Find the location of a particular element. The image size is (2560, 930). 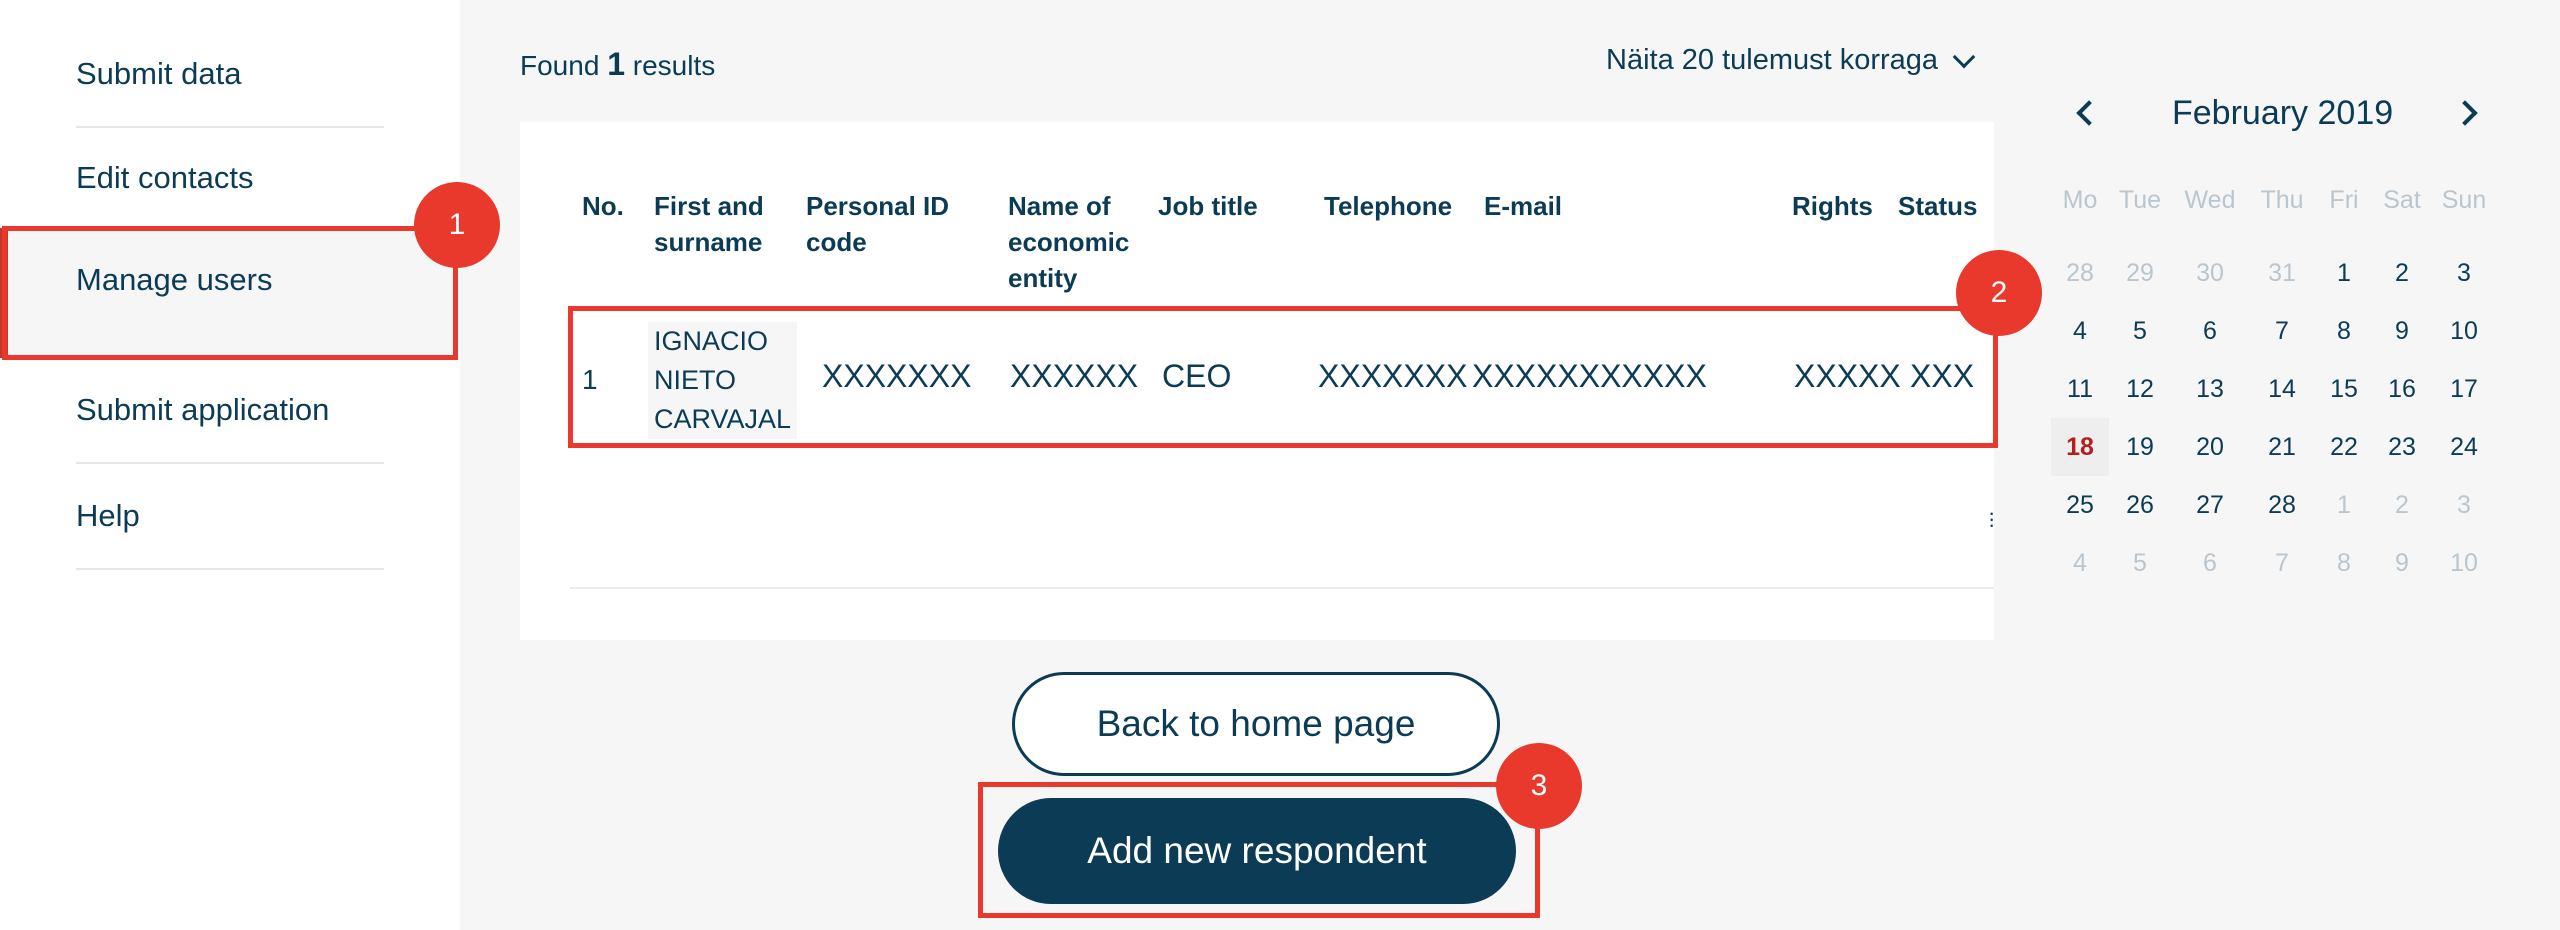

calendar-day: 19 is located at coordinates (2140, 447).